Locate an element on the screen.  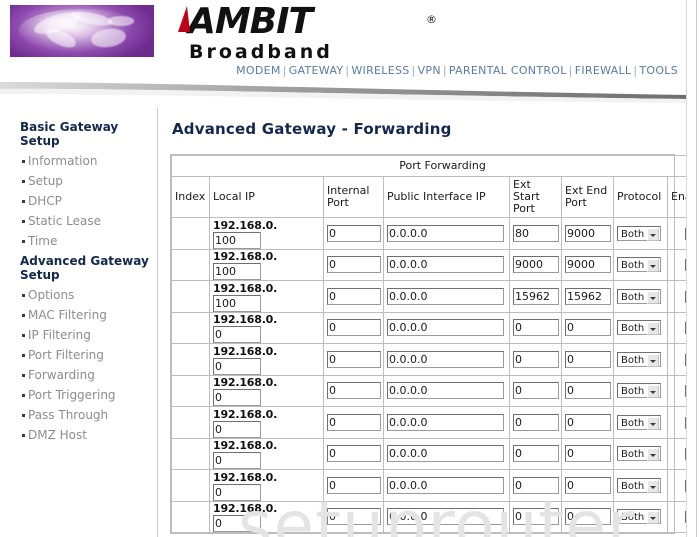
sidebar-item-static-lease: Static Lease is located at coordinates (88, 221).